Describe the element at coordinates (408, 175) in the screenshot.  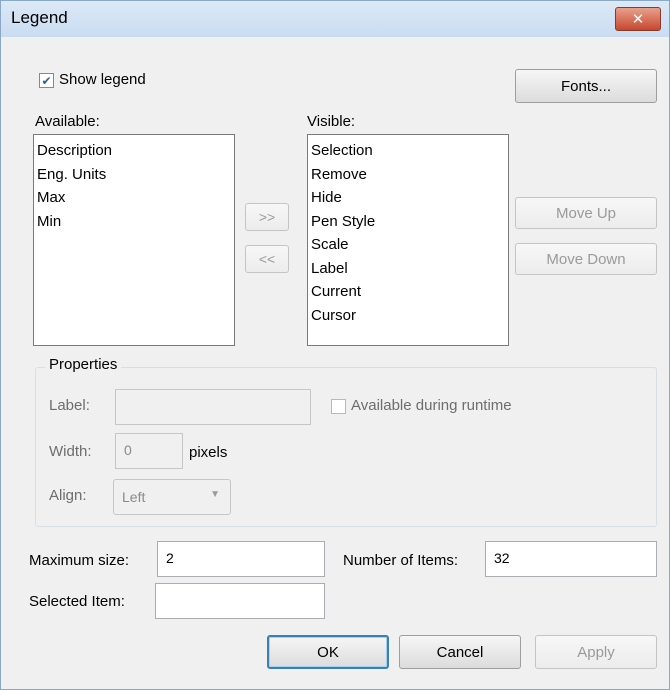
I see `list-item: Remove` at that location.